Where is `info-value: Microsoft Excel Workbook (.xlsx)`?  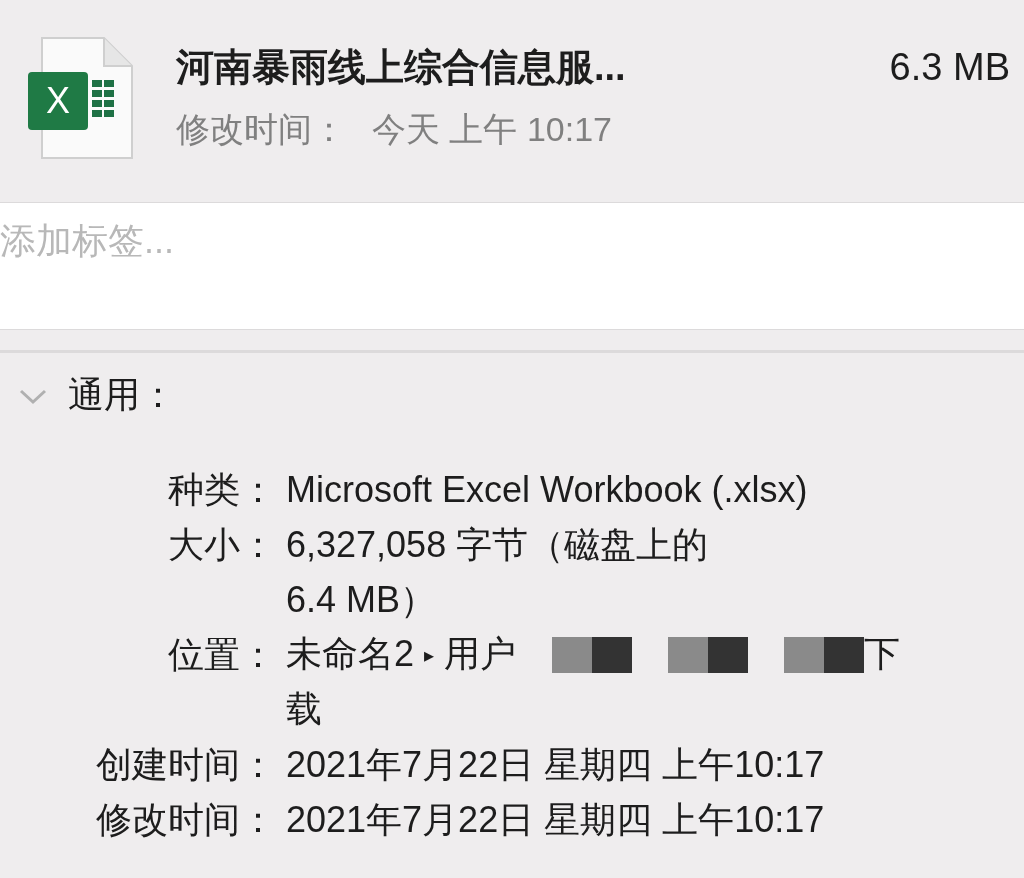 info-value: Microsoft Excel Workbook (.xlsx) is located at coordinates (547, 490).